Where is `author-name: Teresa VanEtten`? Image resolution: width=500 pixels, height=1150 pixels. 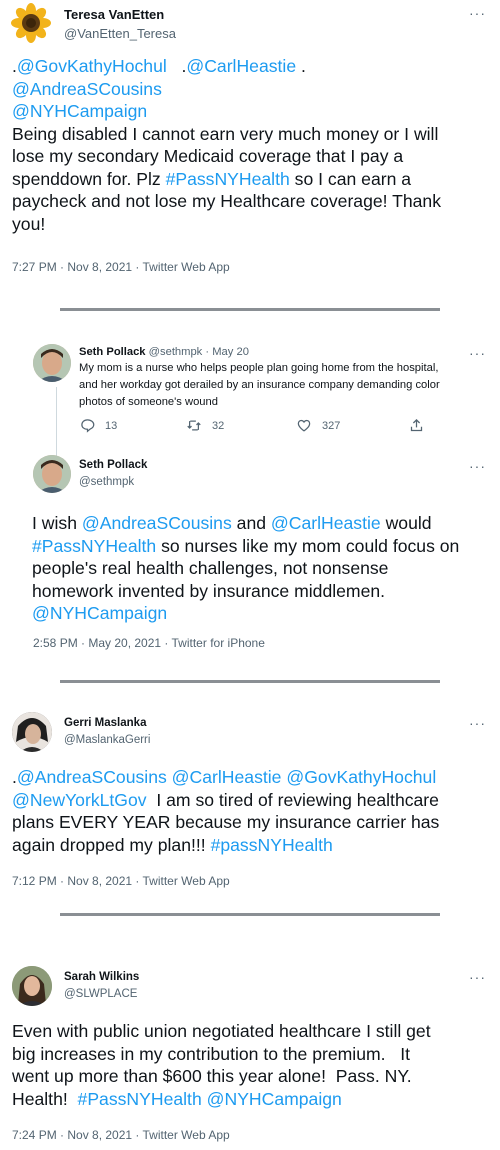 author-name: Teresa VanEtten is located at coordinates (114, 14).